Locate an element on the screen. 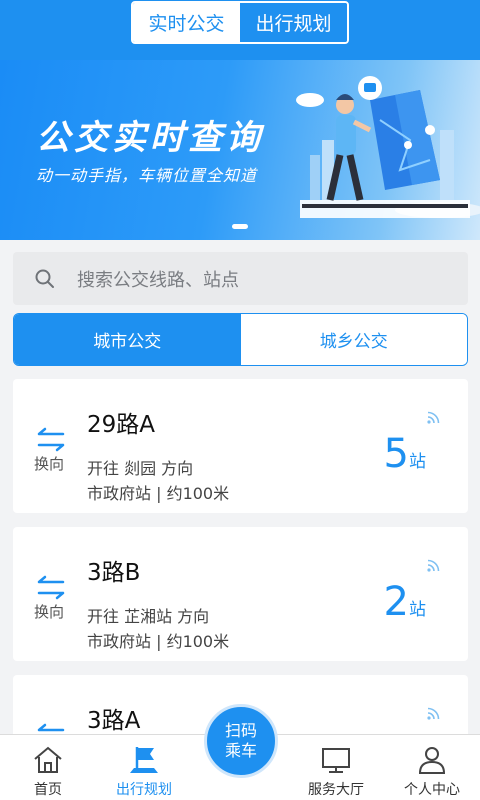 This screenshot has width=480, height=800. banner-pagination is located at coordinates (240, 226).